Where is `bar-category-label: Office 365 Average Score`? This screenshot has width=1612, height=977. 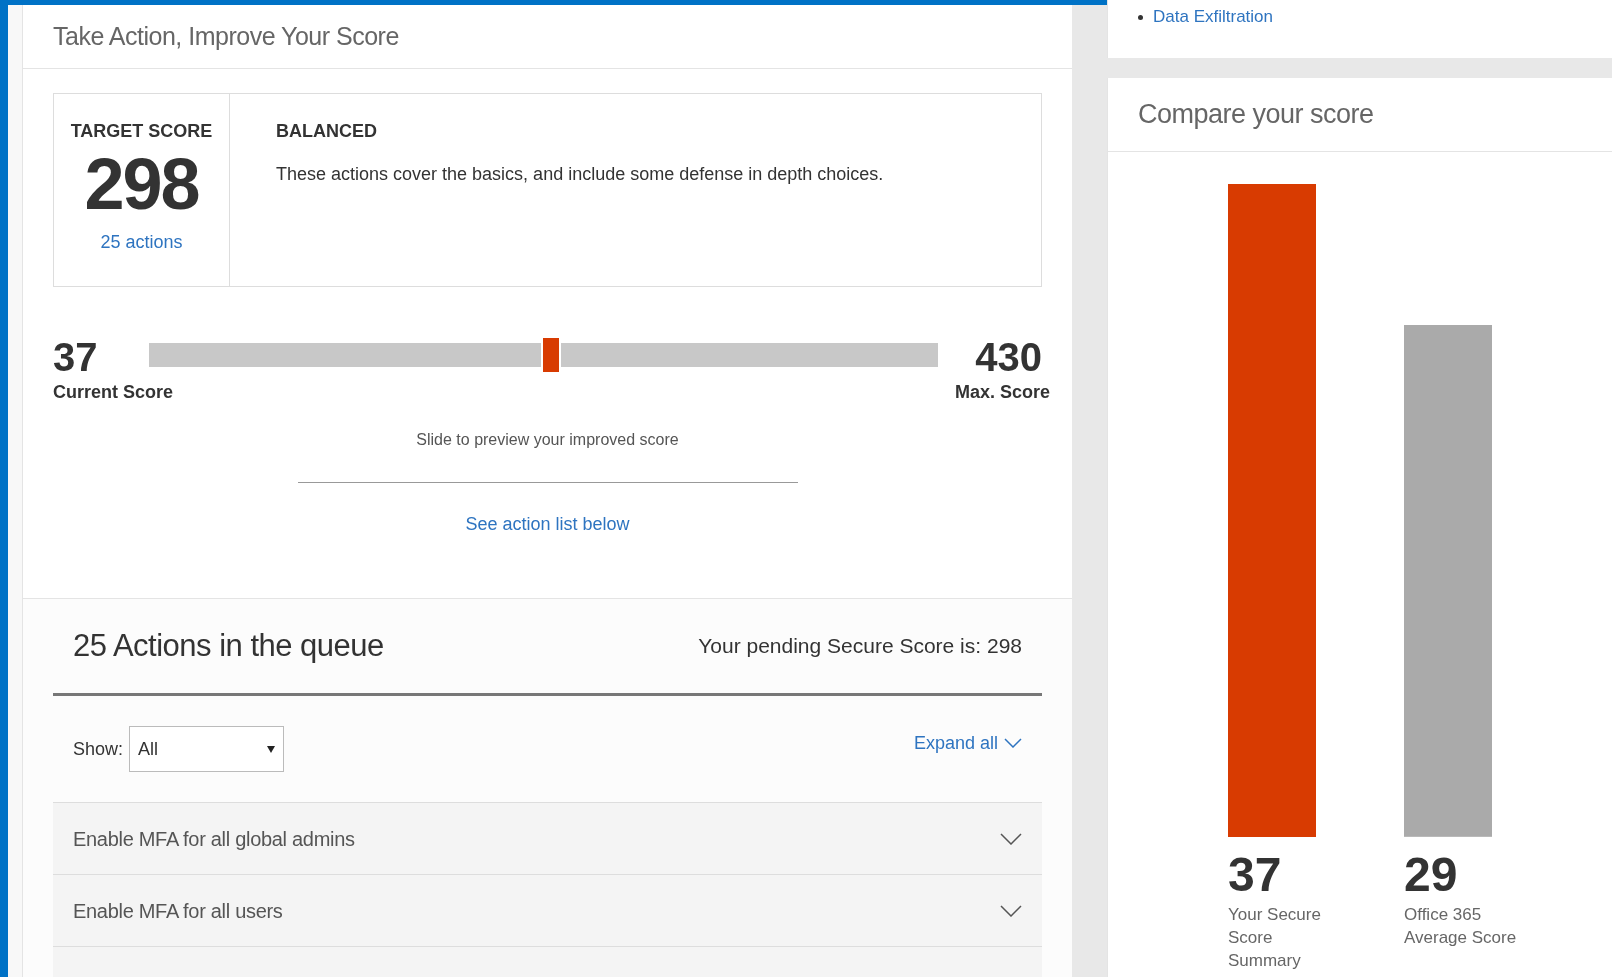 bar-category-label: Office 365 Average Score is located at coordinates (1461, 926).